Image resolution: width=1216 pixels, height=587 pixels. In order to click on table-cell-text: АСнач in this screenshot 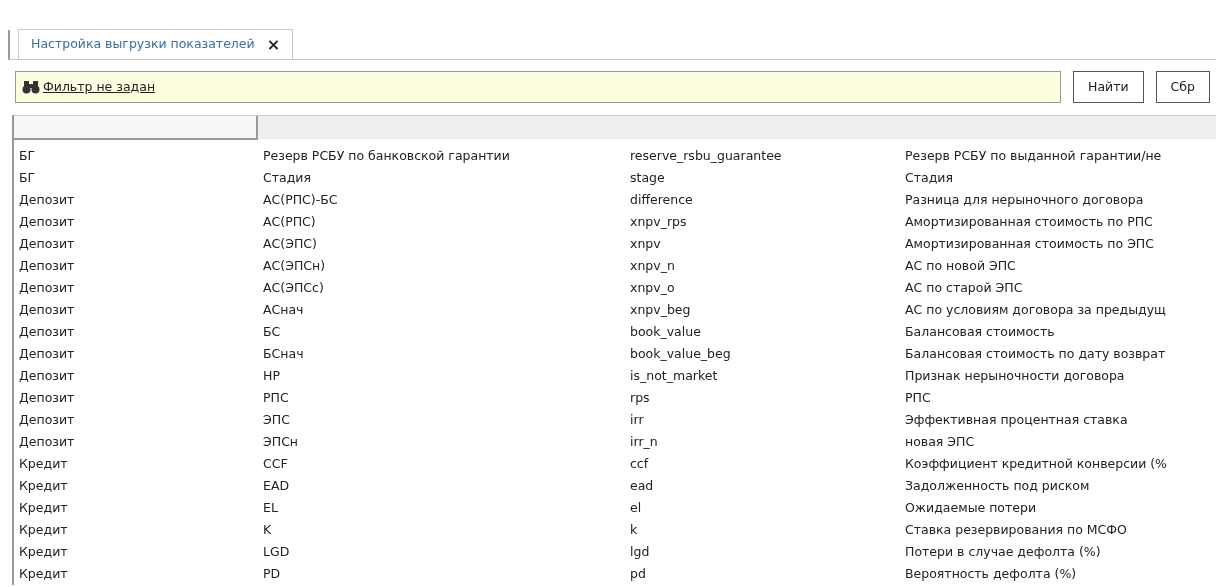, I will do `click(283, 309)`.